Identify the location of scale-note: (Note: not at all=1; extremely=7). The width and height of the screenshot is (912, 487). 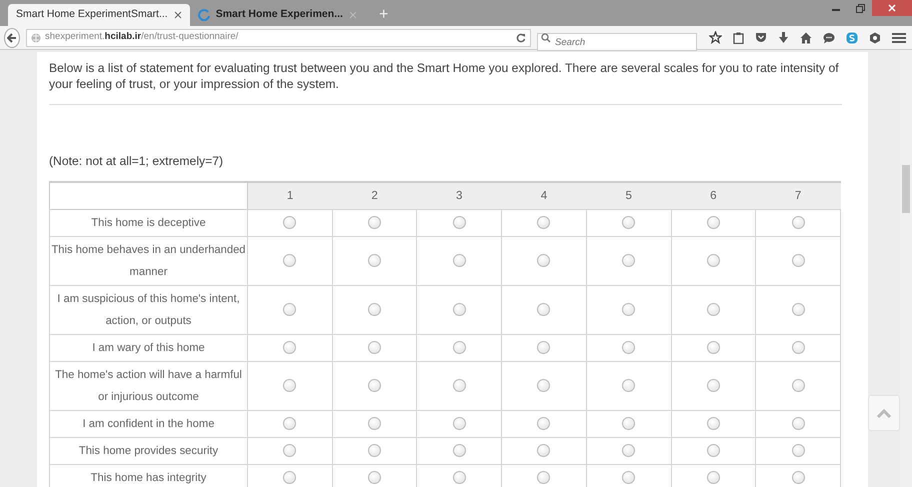
(136, 161).